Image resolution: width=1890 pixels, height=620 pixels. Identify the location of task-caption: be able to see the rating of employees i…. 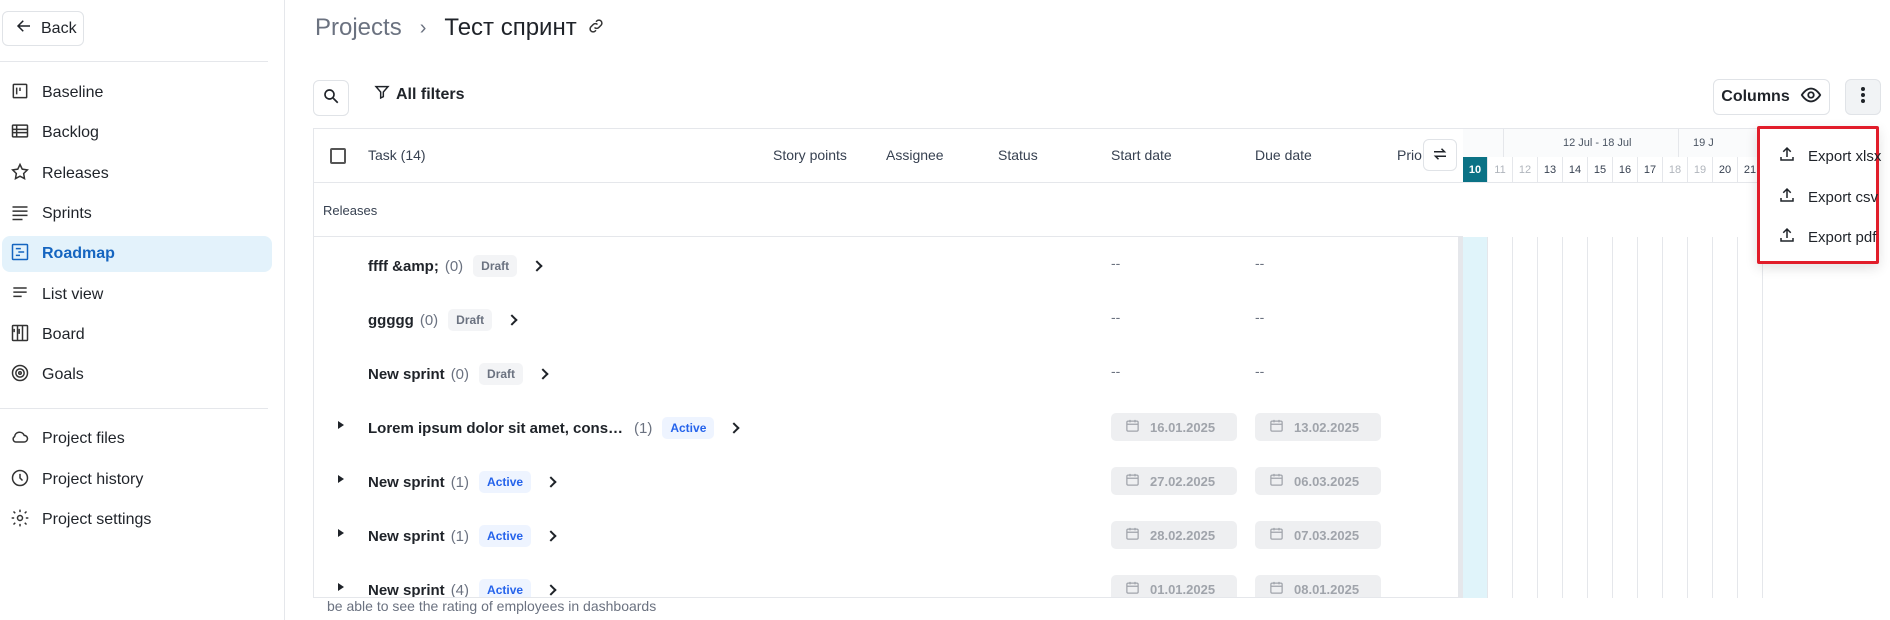
(491, 606).